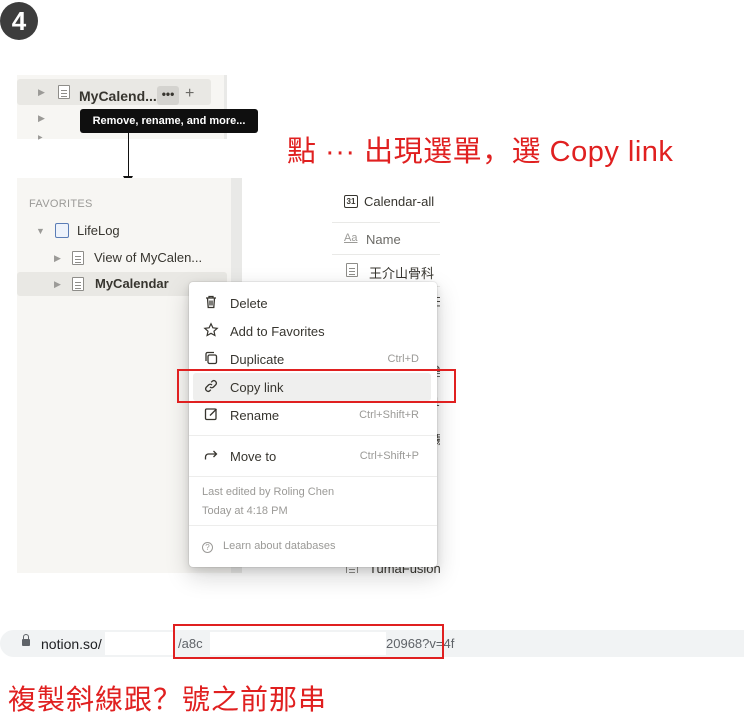  What do you see at coordinates (132, 283) in the screenshot?
I see `sidebar-item-label: MyCalendar` at bounding box center [132, 283].